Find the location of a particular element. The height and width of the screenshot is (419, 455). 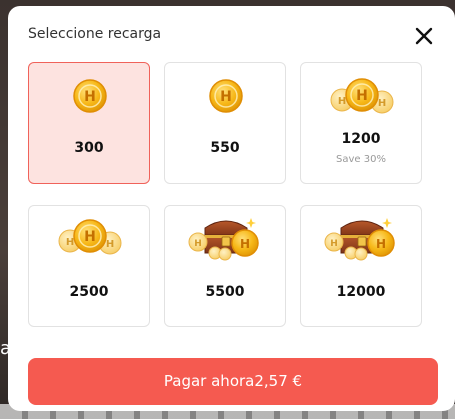

discount-note: Save 30% is located at coordinates (361, 159).